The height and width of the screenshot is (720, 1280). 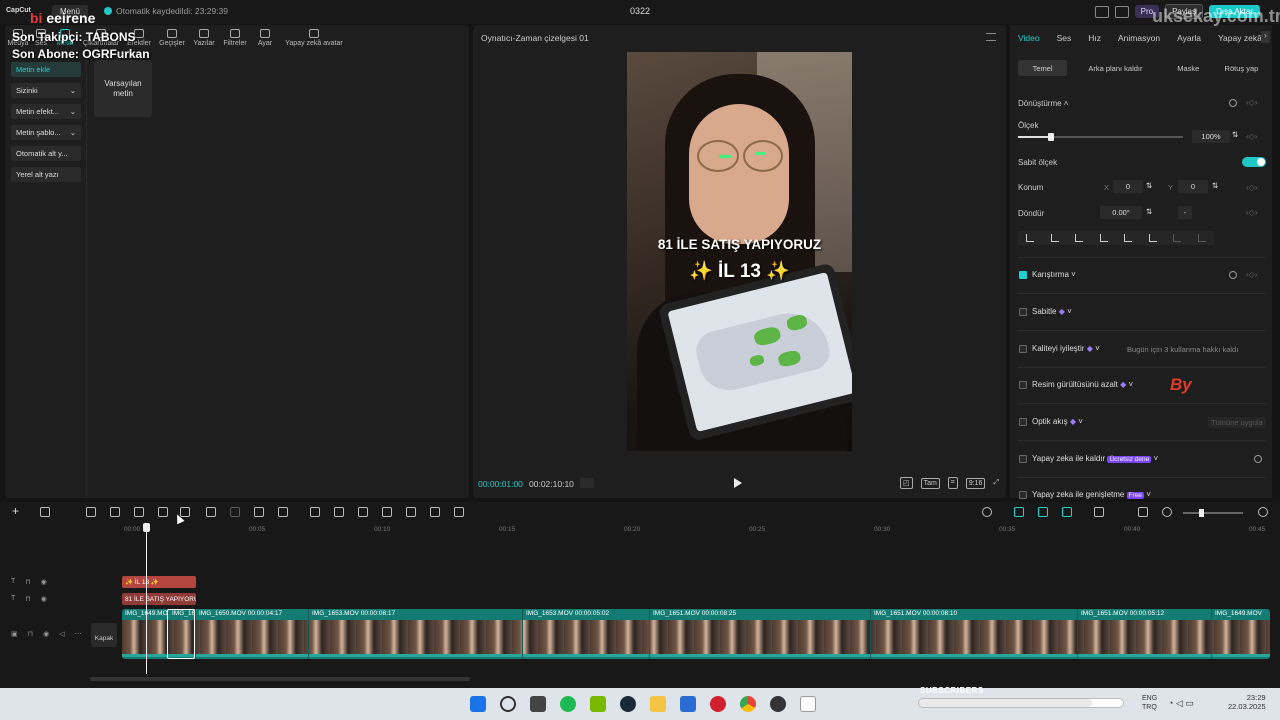 What do you see at coordinates (46, 90) in the screenshot?
I see `sidebar-item-yours: Sizinki ⌄` at bounding box center [46, 90].